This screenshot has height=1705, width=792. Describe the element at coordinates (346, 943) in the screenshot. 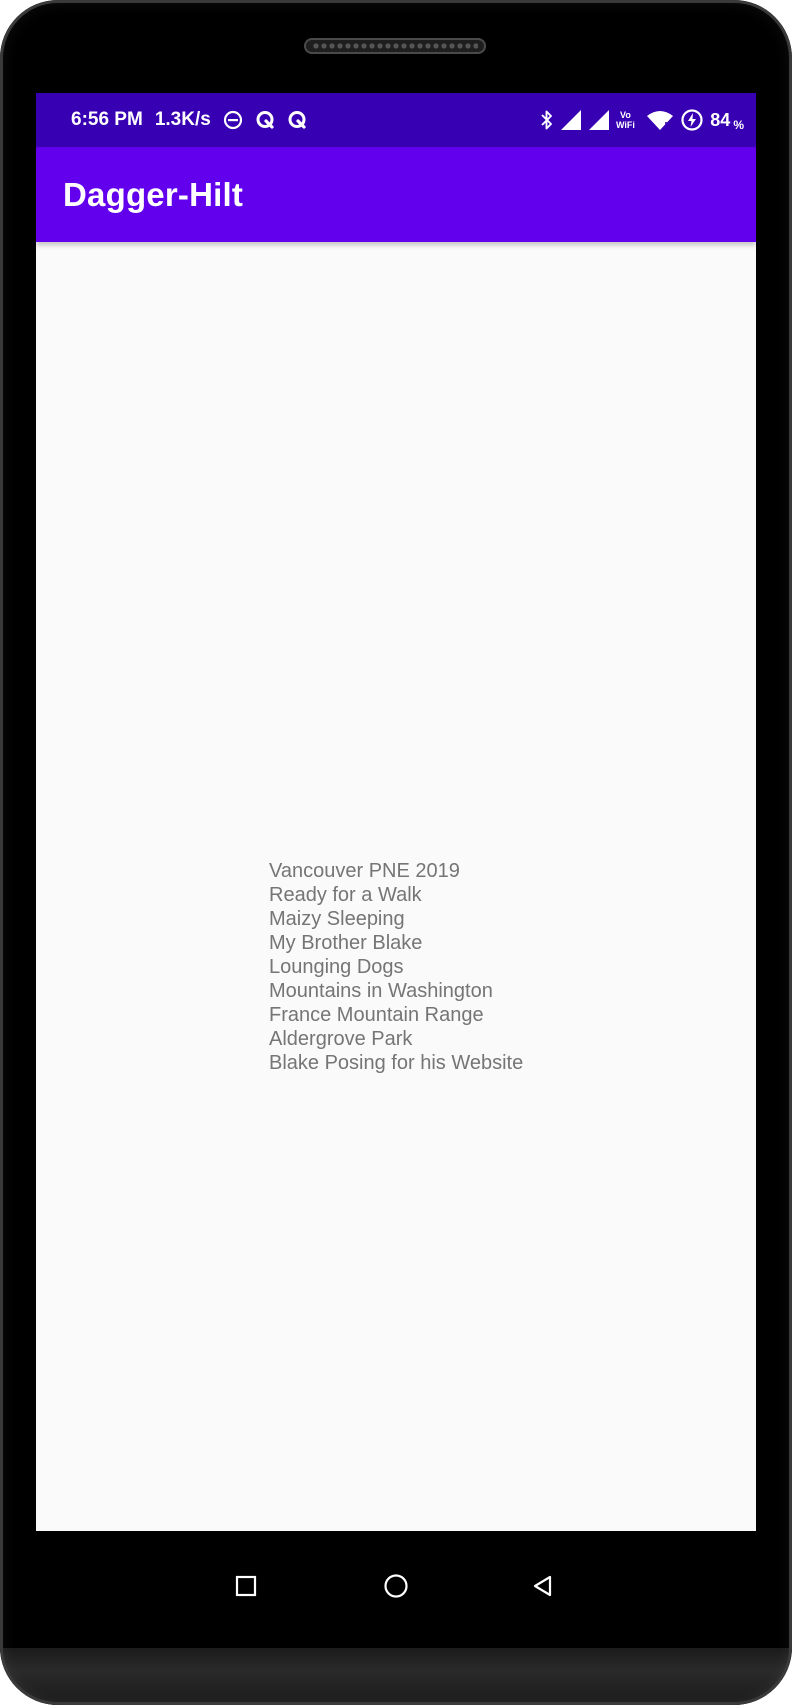

I see `list-item: My Brother Blake` at that location.